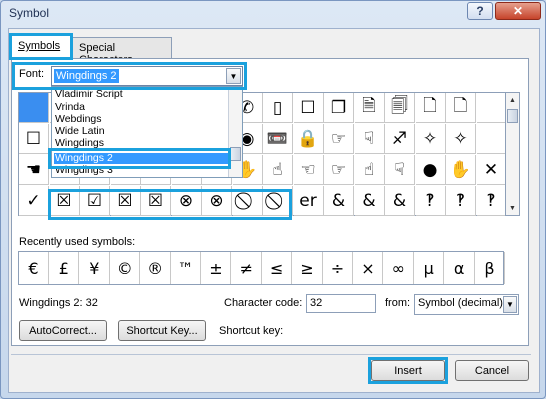  Describe the element at coordinates (339, 108) in the screenshot. I see `symbol-cell: ❐` at that location.